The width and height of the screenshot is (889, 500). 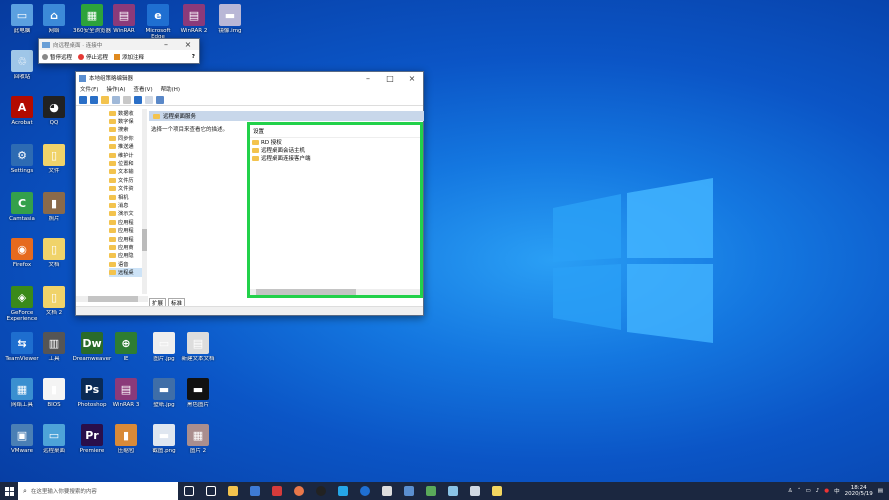 I want to click on settings-list-item: 远程桌面会话主机, so click(x=335, y=150).